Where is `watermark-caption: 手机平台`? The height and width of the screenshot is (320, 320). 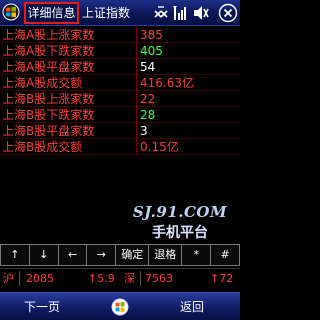
watermark-caption: 手机平台 is located at coordinates (180, 233).